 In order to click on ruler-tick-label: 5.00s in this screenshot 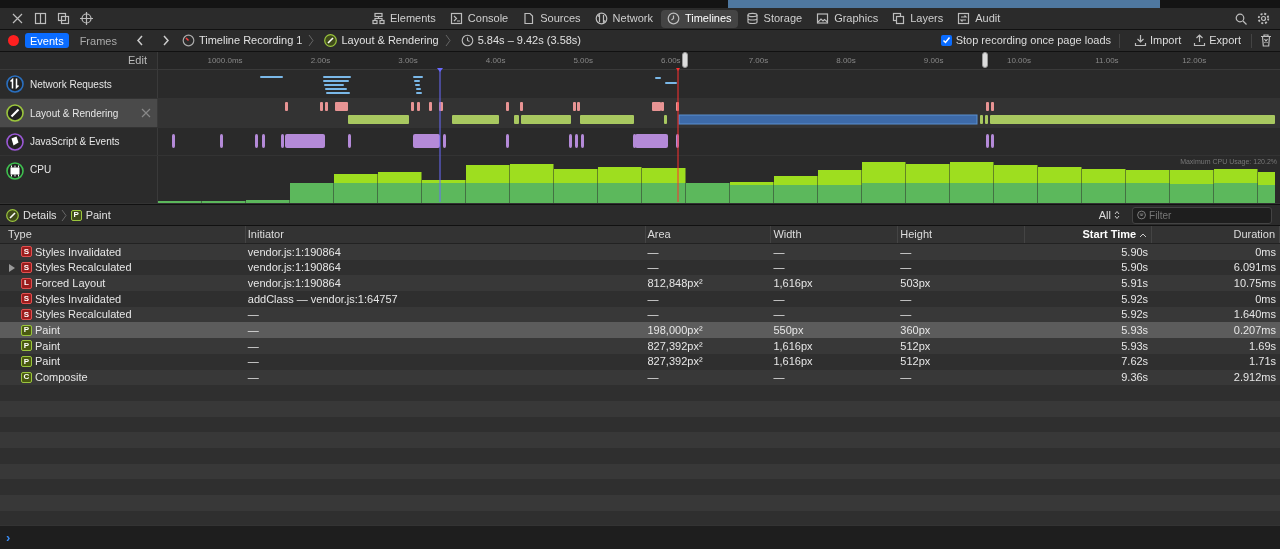, I will do `click(583, 61)`.